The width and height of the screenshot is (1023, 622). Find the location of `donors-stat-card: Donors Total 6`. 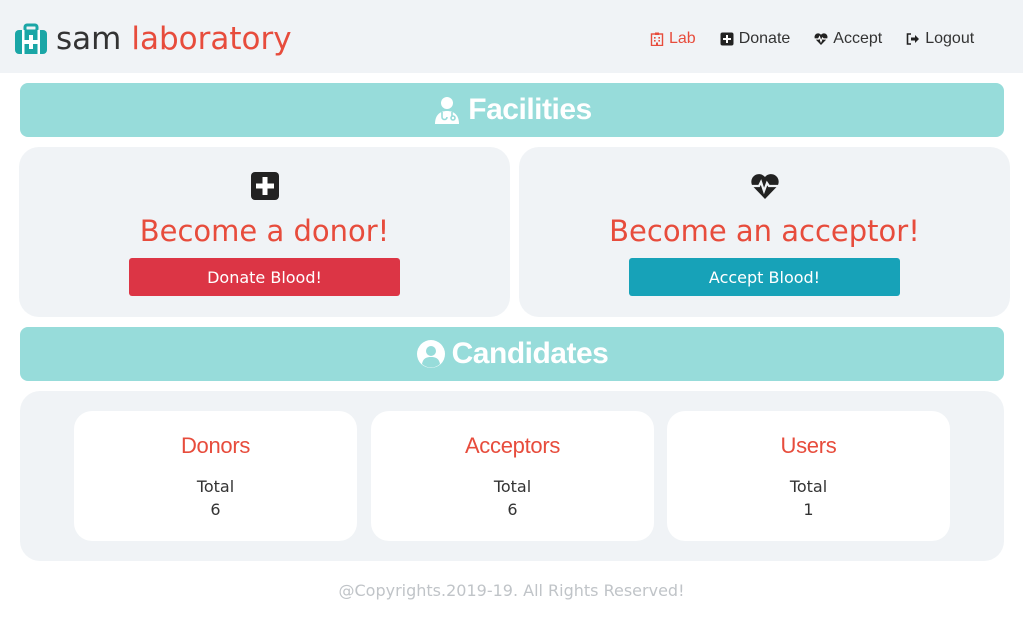

donors-stat-card: Donors Total 6 is located at coordinates (215, 476).